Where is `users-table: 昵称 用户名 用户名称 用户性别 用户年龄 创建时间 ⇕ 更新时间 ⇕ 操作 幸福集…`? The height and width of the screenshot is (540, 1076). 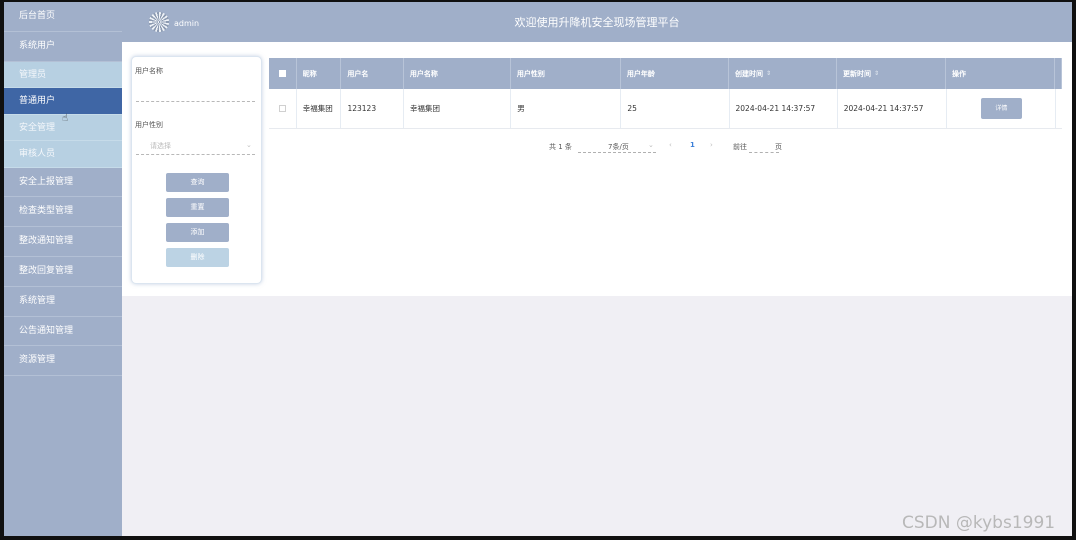
users-table: 昵称 用户名 用户名称 用户性别 用户年龄 创建时间 ⇕ 更新时间 ⇕ 操作 幸福集… is located at coordinates (666, 93).